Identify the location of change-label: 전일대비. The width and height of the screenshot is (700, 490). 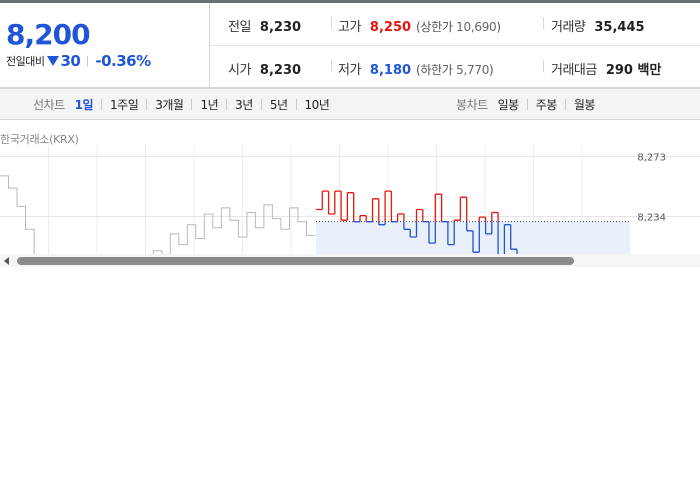
(25, 61).